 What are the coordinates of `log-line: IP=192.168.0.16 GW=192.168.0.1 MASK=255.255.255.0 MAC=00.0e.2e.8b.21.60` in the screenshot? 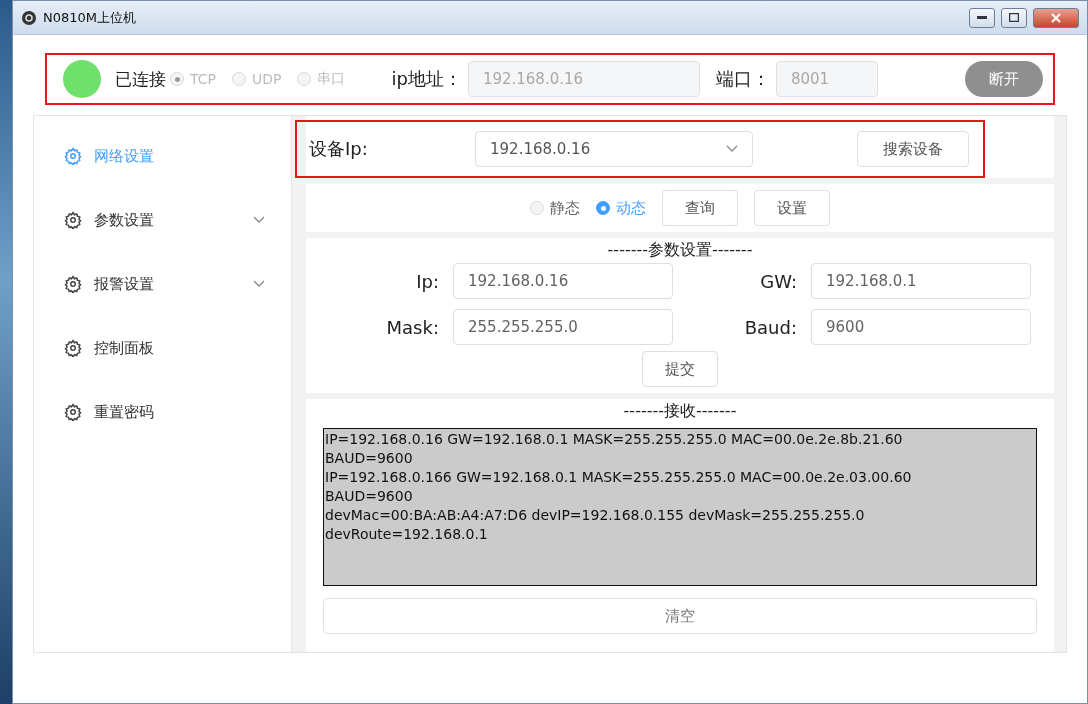 It's located at (614, 439).